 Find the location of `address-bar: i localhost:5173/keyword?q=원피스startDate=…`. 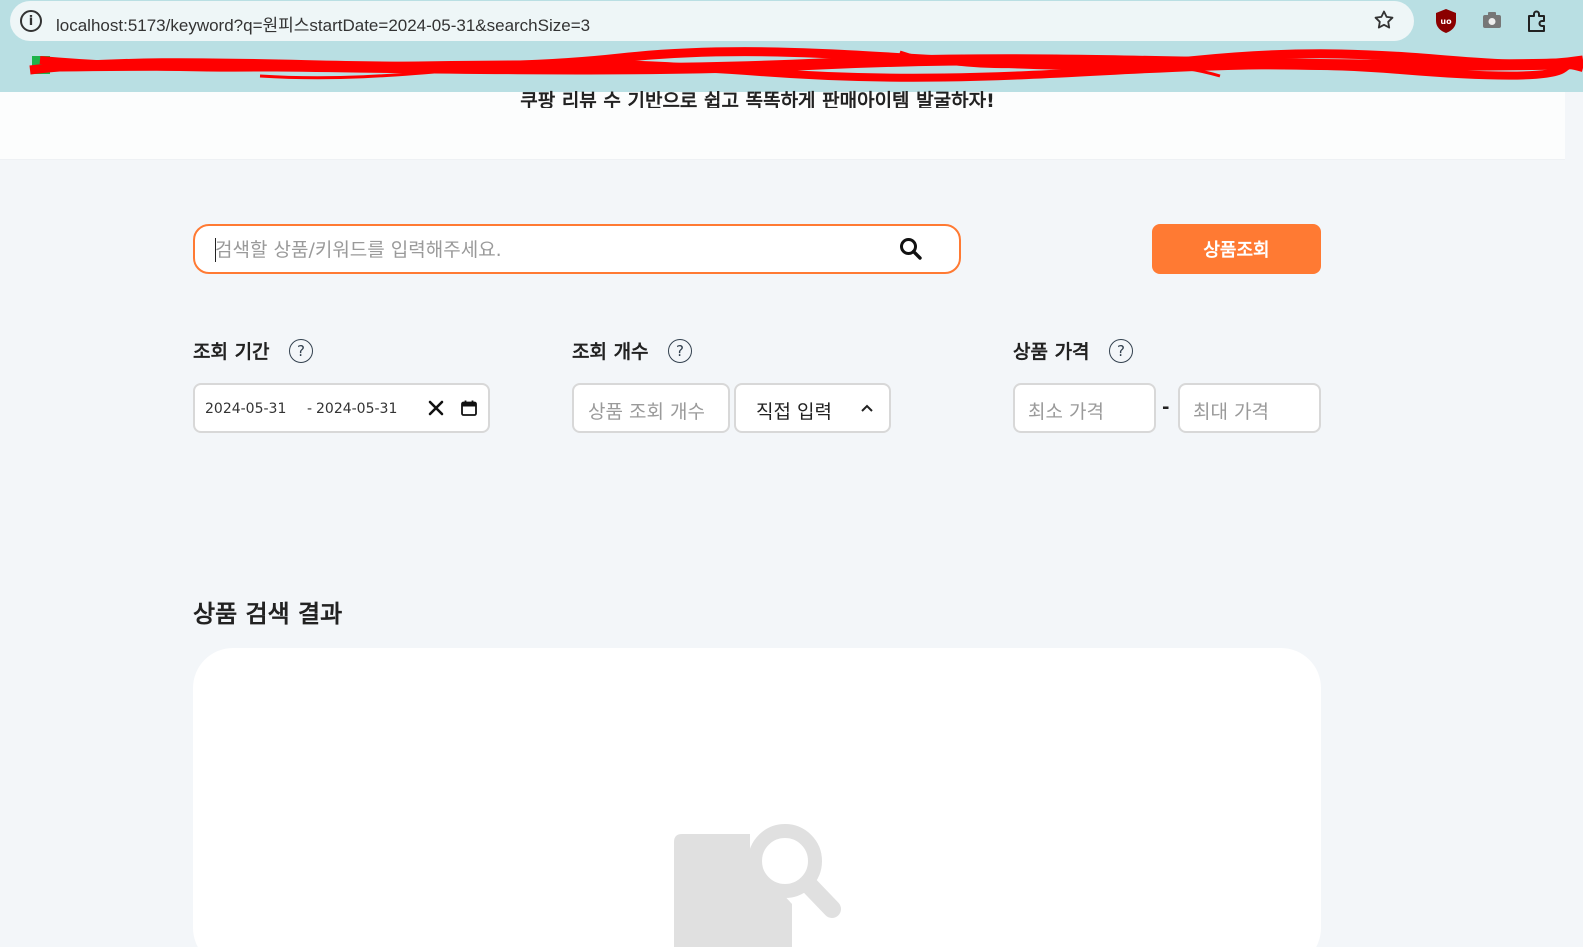

address-bar: i localhost:5173/keyword?q=원피스startDate=… is located at coordinates (712, 21).